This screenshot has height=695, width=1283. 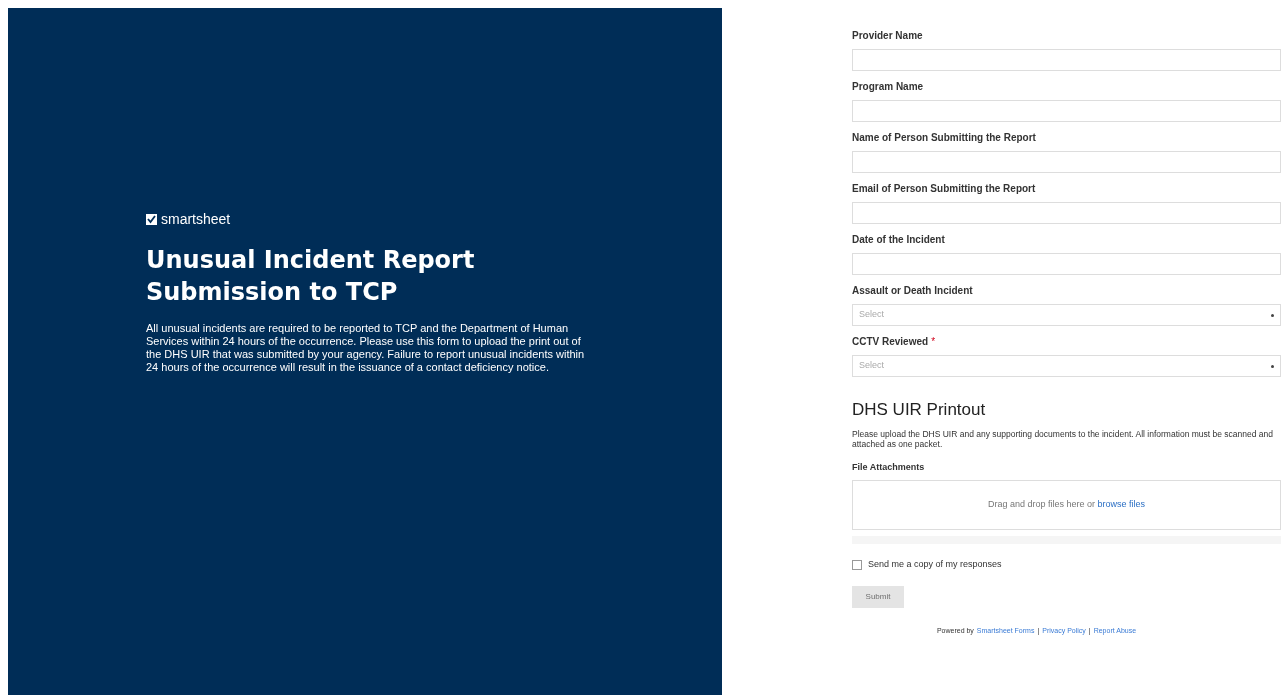 What do you see at coordinates (898, 240) in the screenshot?
I see `field-label: Date of the Incident` at bounding box center [898, 240].